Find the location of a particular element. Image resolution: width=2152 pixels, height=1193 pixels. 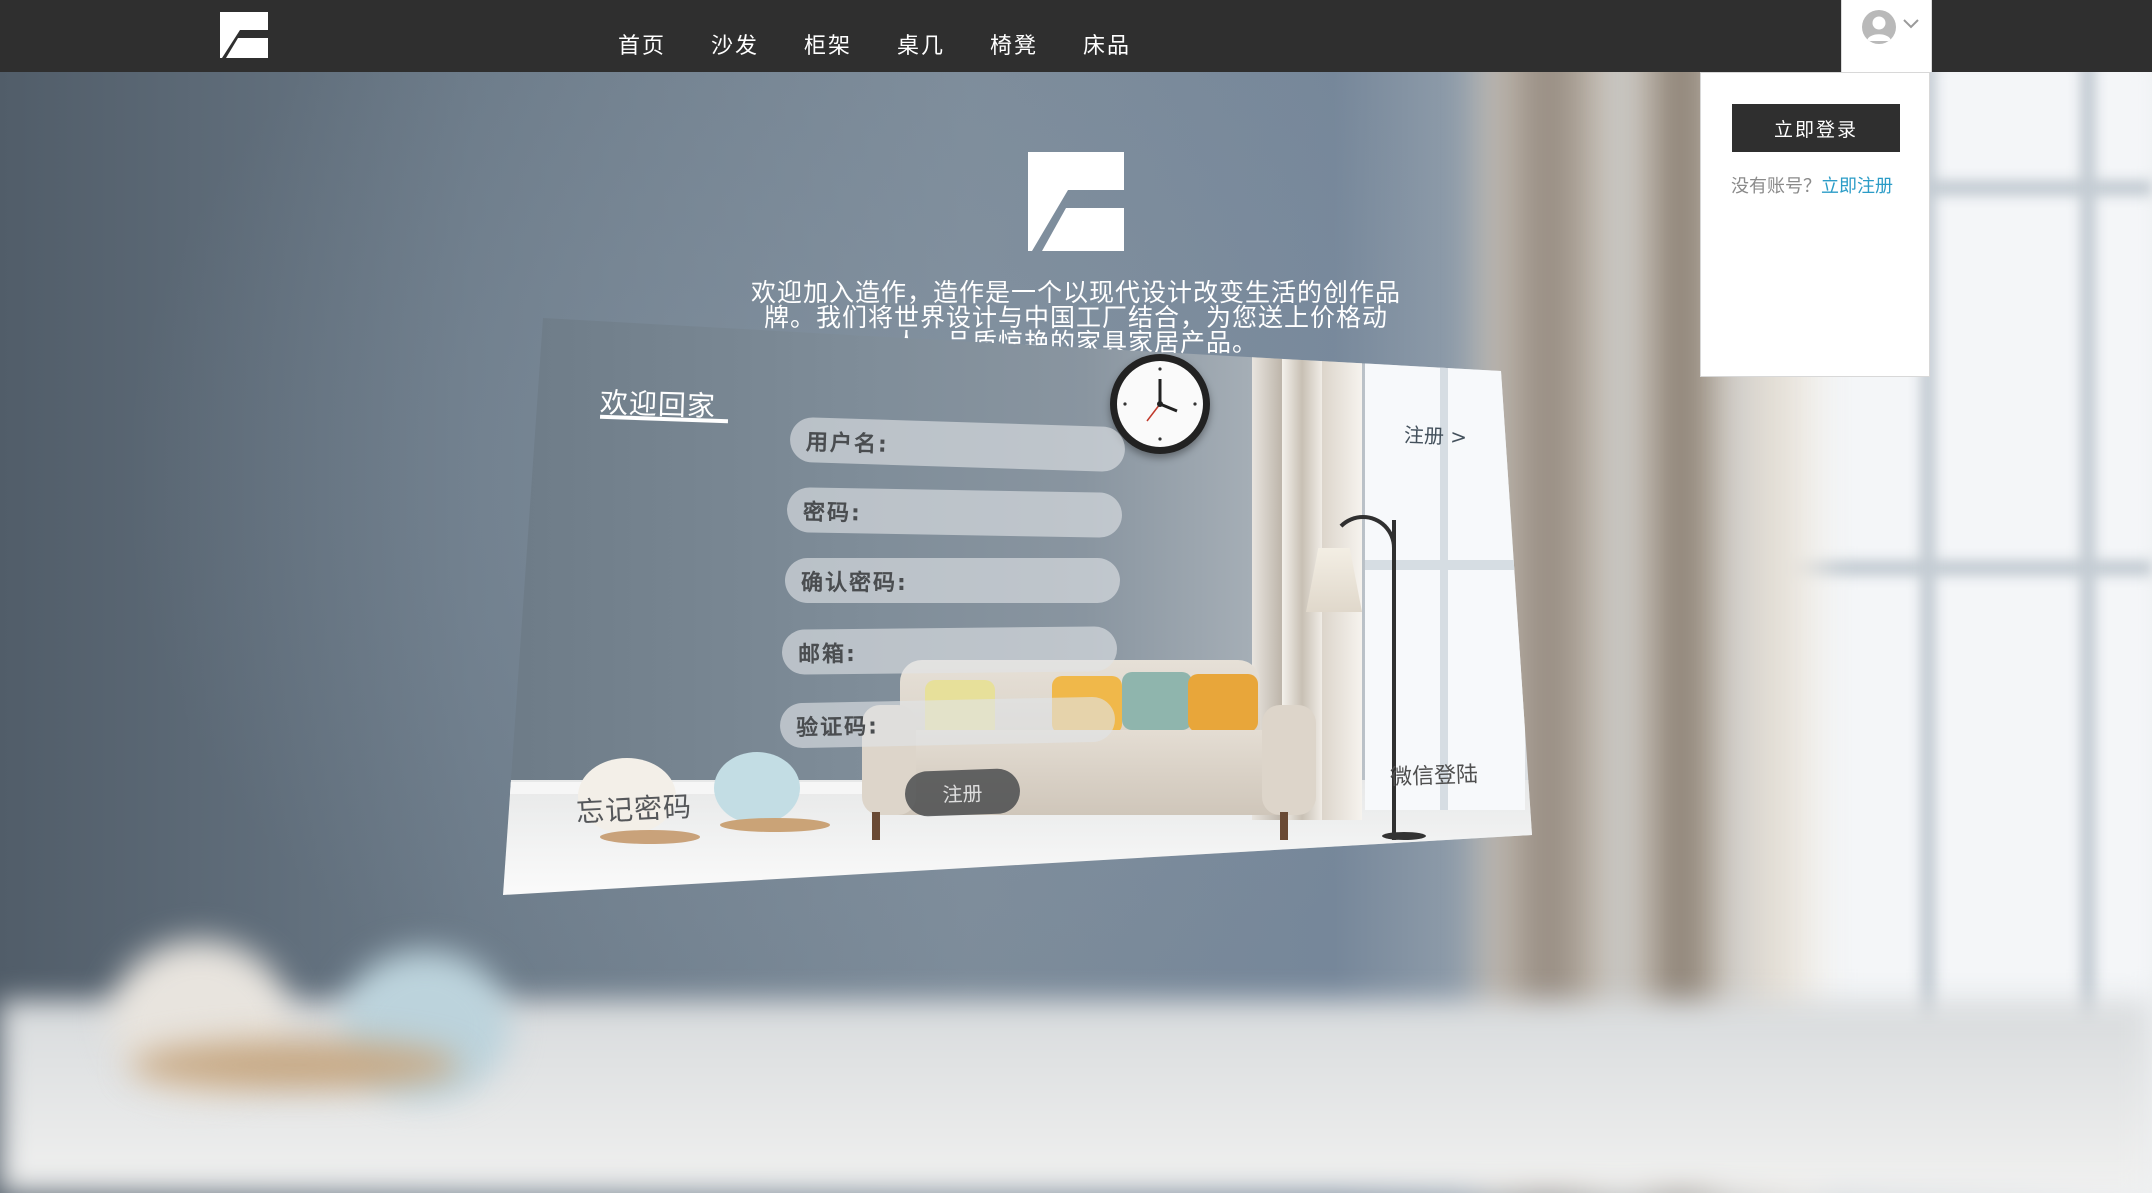

register-submit-button: 注册 is located at coordinates (962, 792).